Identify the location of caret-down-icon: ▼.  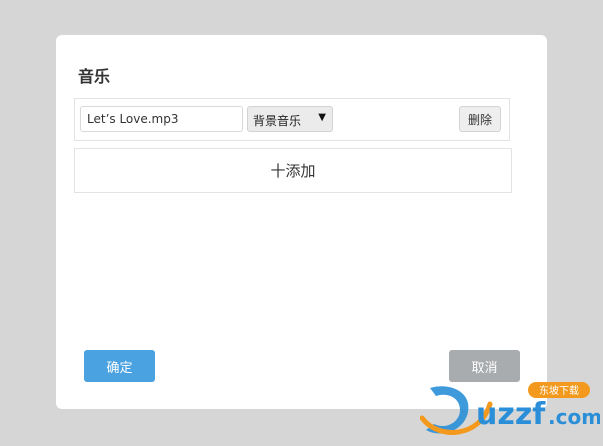
(322, 117).